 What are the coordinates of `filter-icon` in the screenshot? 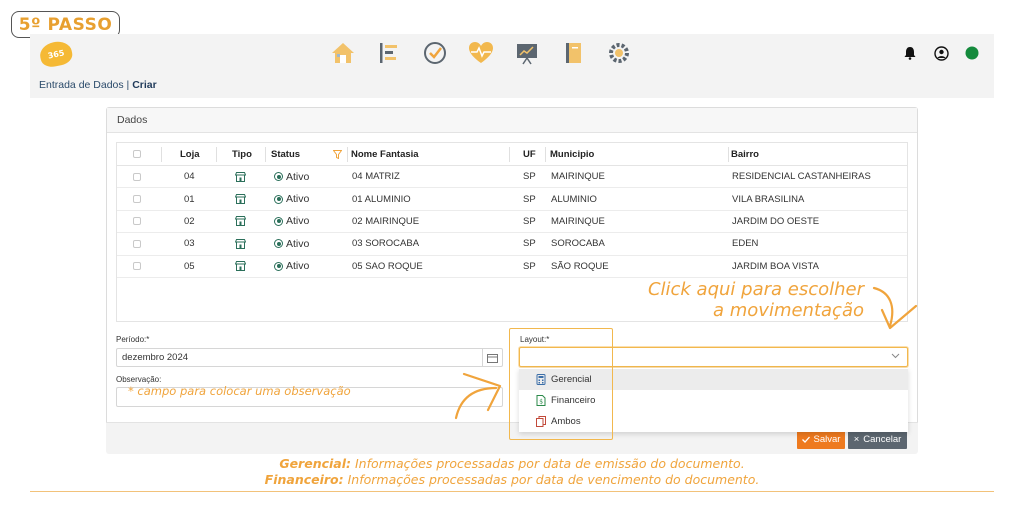 It's located at (337, 154).